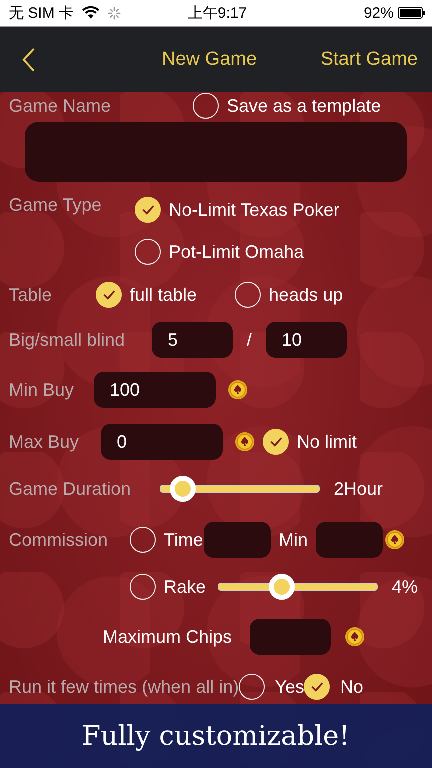 This screenshot has height=768, width=432. Describe the element at coordinates (304, 106) in the screenshot. I see `option-label: Save as a template` at that location.